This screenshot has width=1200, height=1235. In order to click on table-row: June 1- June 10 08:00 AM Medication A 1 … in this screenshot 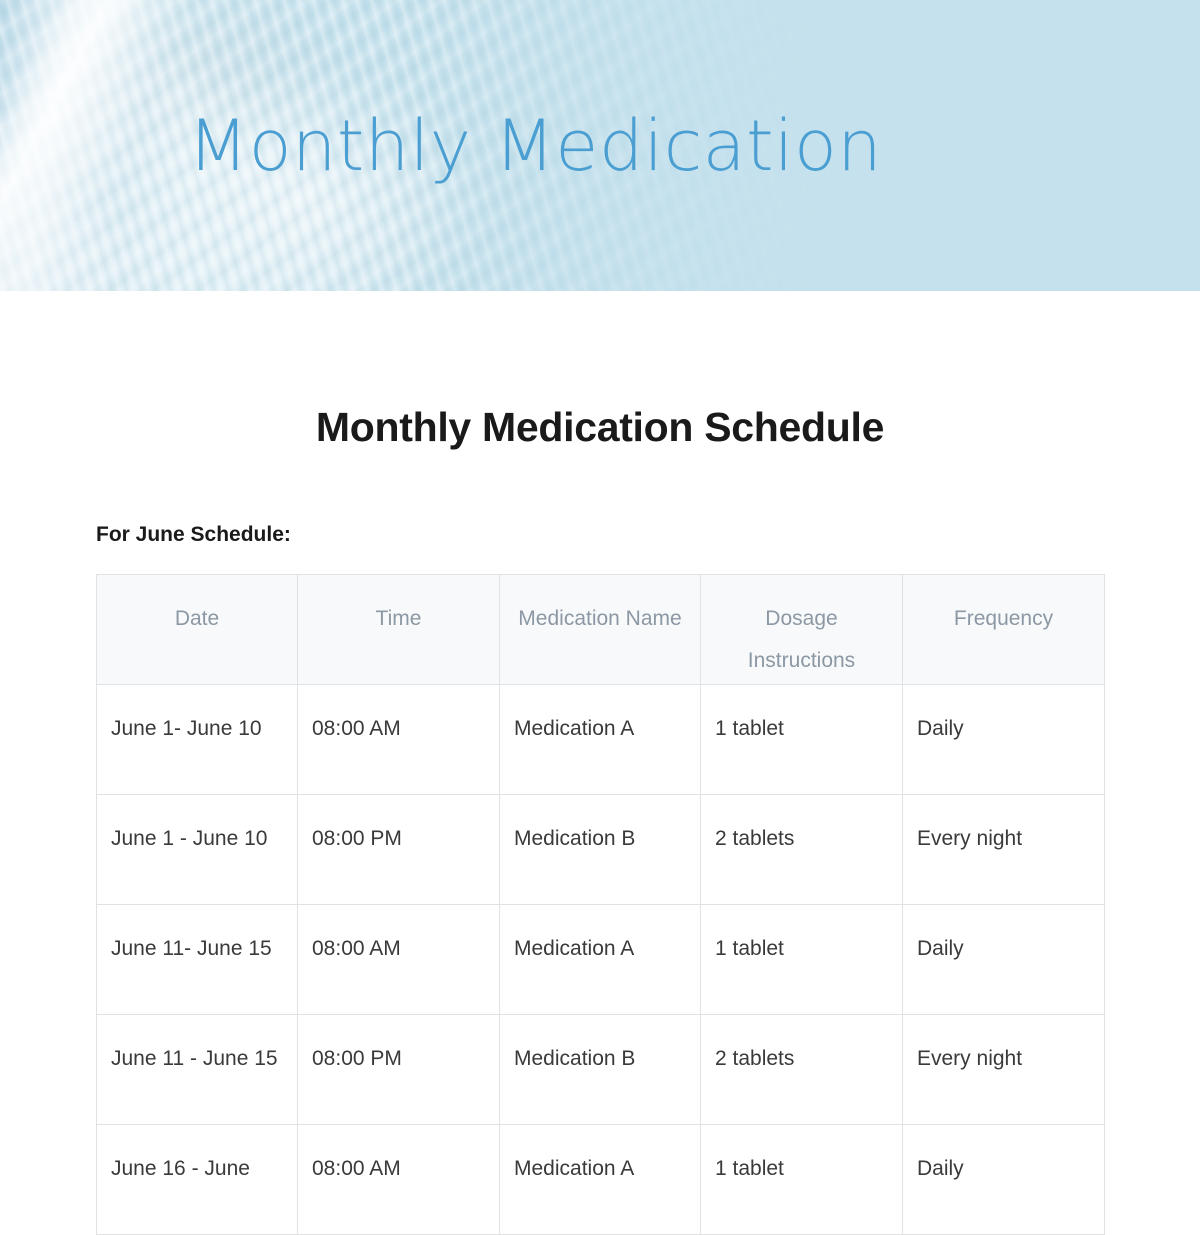, I will do `click(600, 739)`.